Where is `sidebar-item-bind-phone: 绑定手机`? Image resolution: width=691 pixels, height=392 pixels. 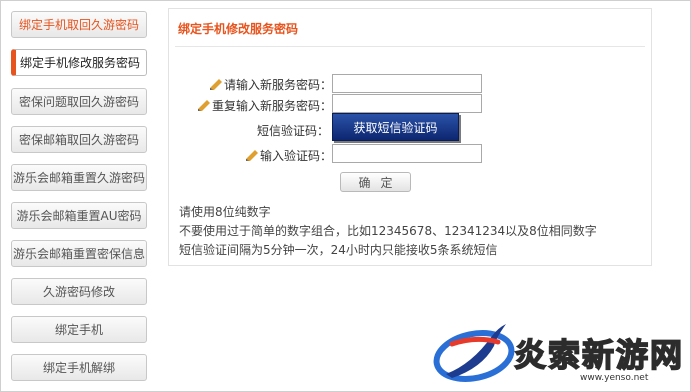
sidebar-item-bind-phone: 绑定手机 is located at coordinates (79, 329).